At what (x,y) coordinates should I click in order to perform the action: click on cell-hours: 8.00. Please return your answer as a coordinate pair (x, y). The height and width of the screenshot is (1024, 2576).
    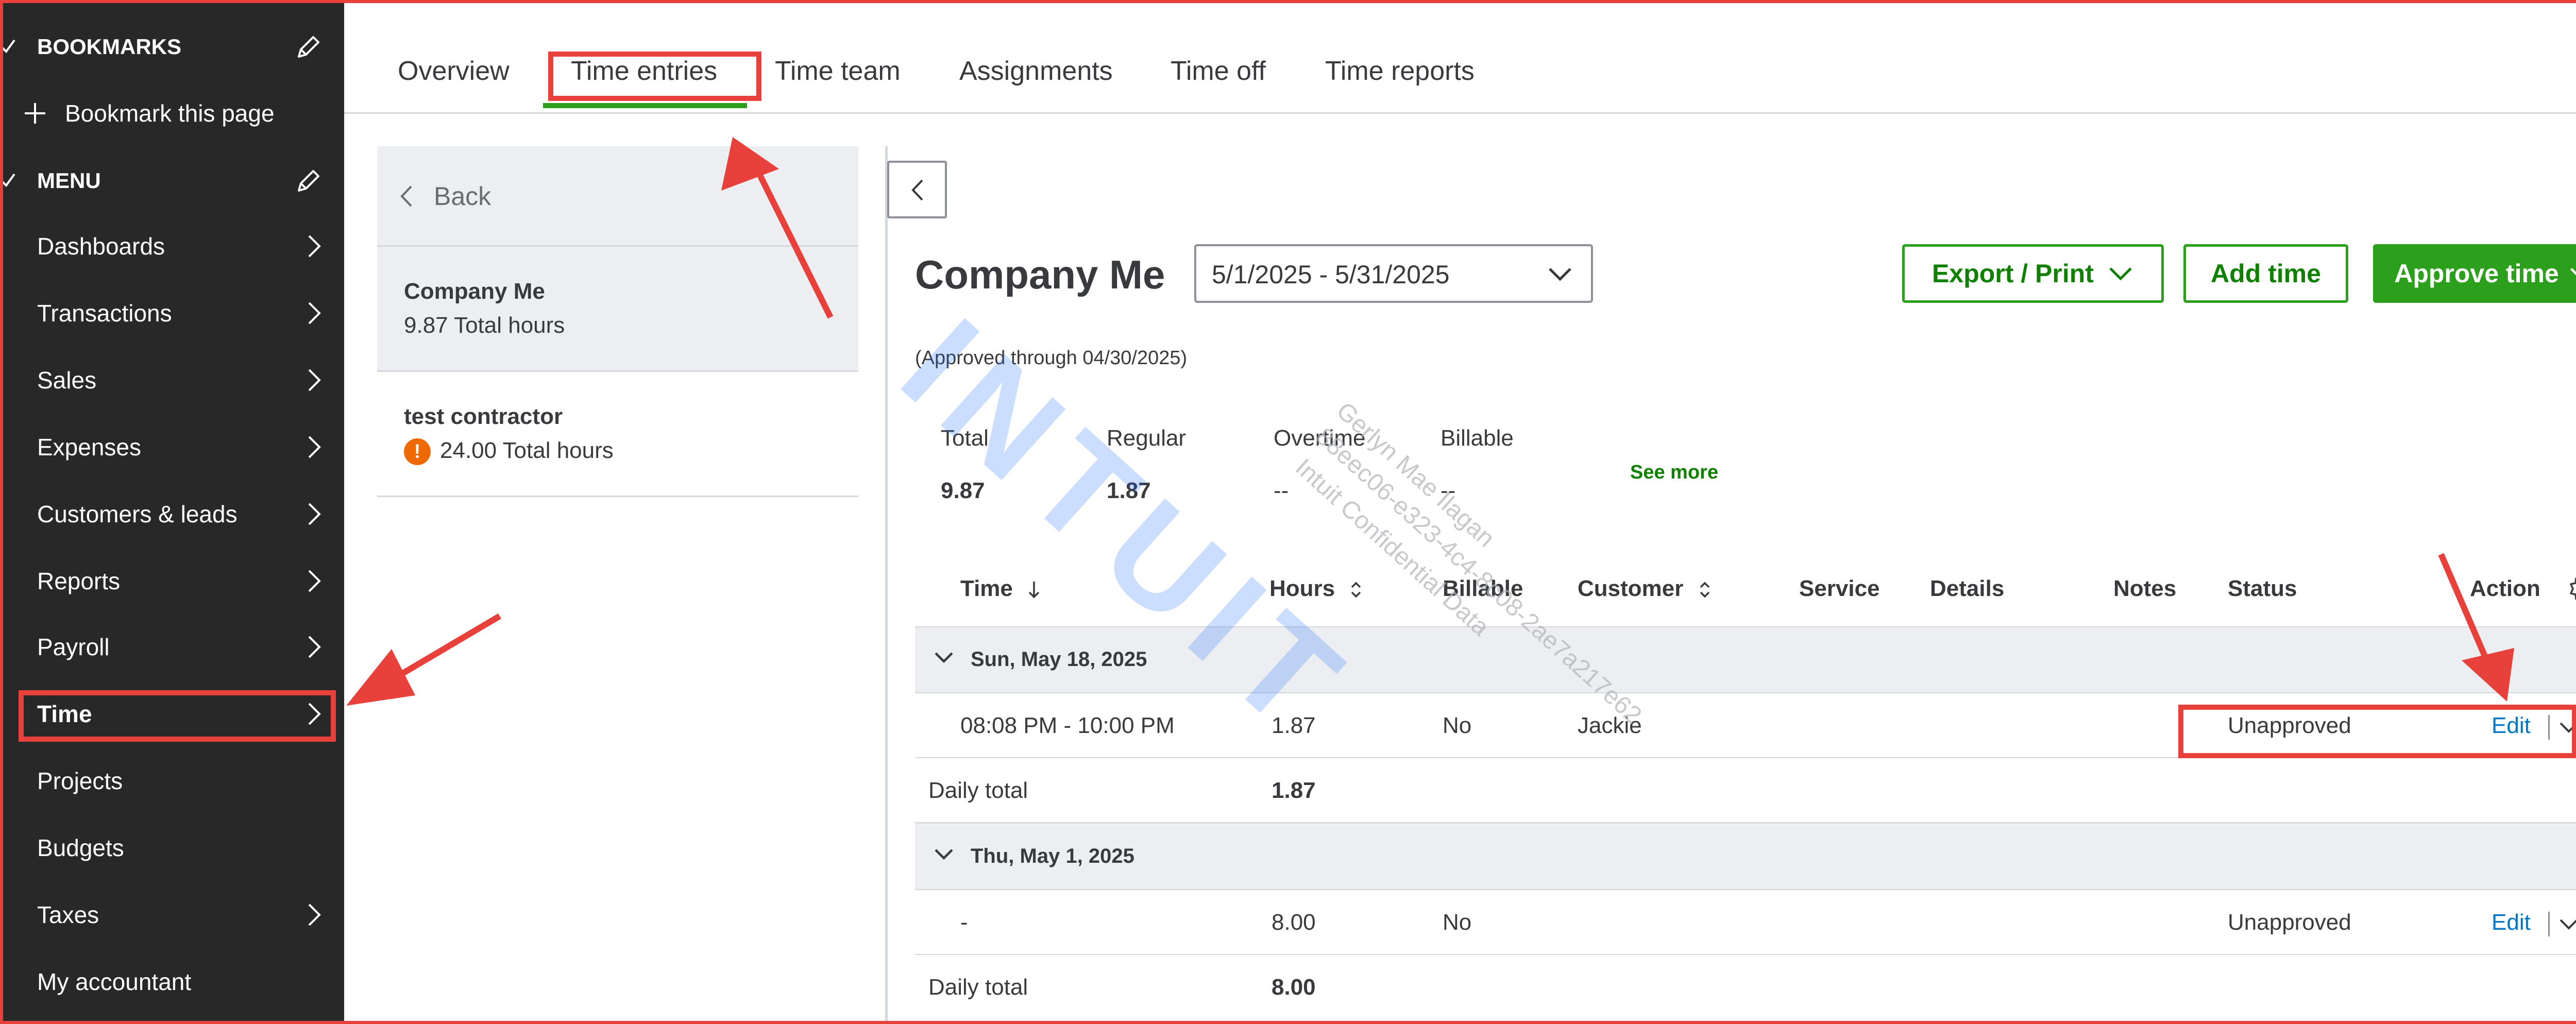
    Looking at the image, I should click on (1294, 923).